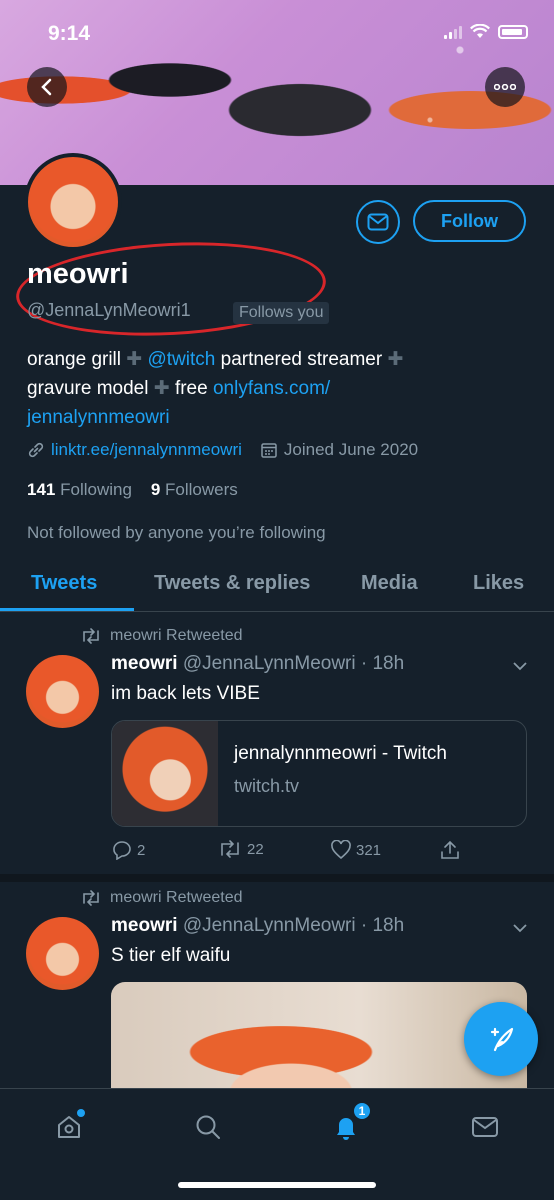 The height and width of the screenshot is (1200, 554). What do you see at coordinates (269, 450) in the screenshot?
I see `calendar-icon` at bounding box center [269, 450].